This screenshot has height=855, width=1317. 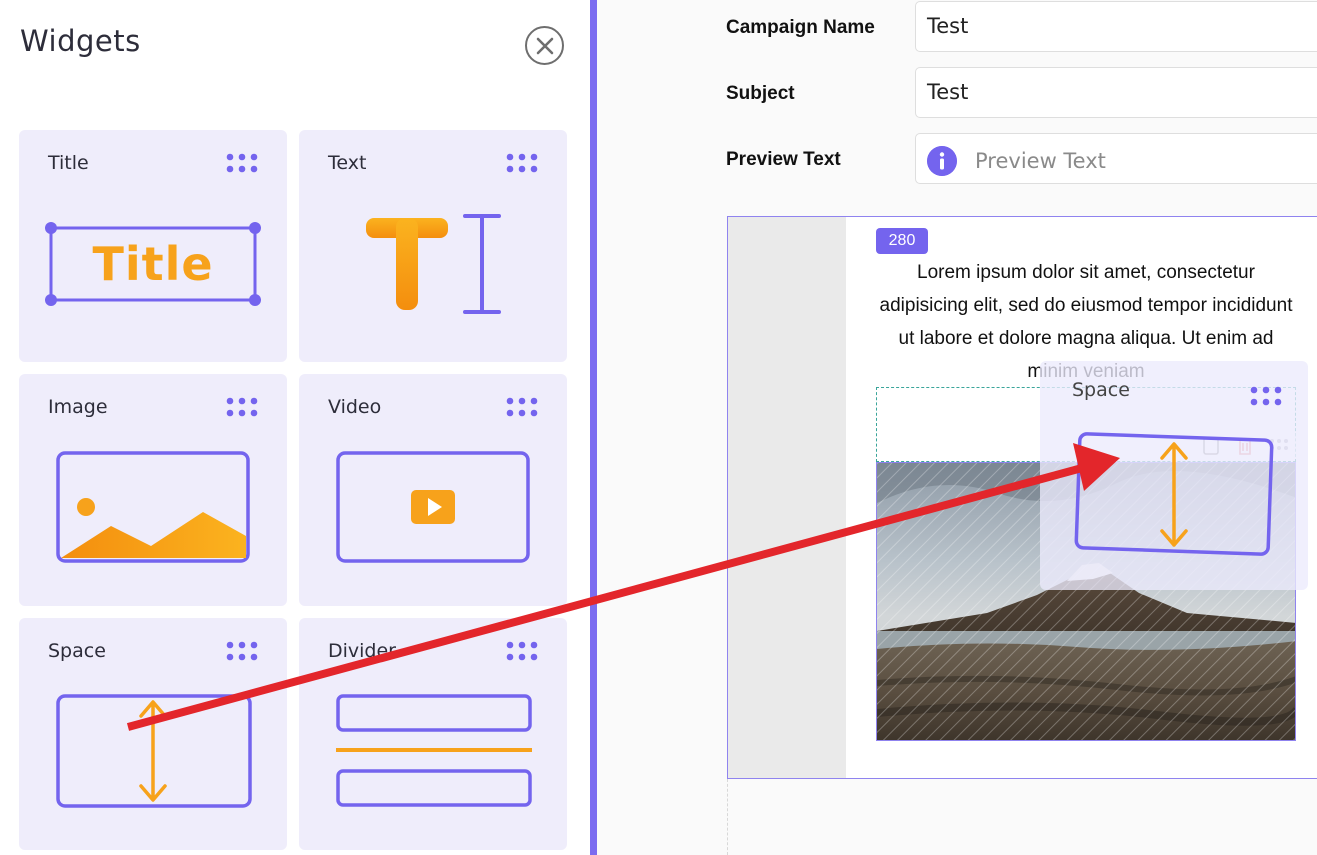 I want to click on subject-label: Subject, so click(x=760, y=93).